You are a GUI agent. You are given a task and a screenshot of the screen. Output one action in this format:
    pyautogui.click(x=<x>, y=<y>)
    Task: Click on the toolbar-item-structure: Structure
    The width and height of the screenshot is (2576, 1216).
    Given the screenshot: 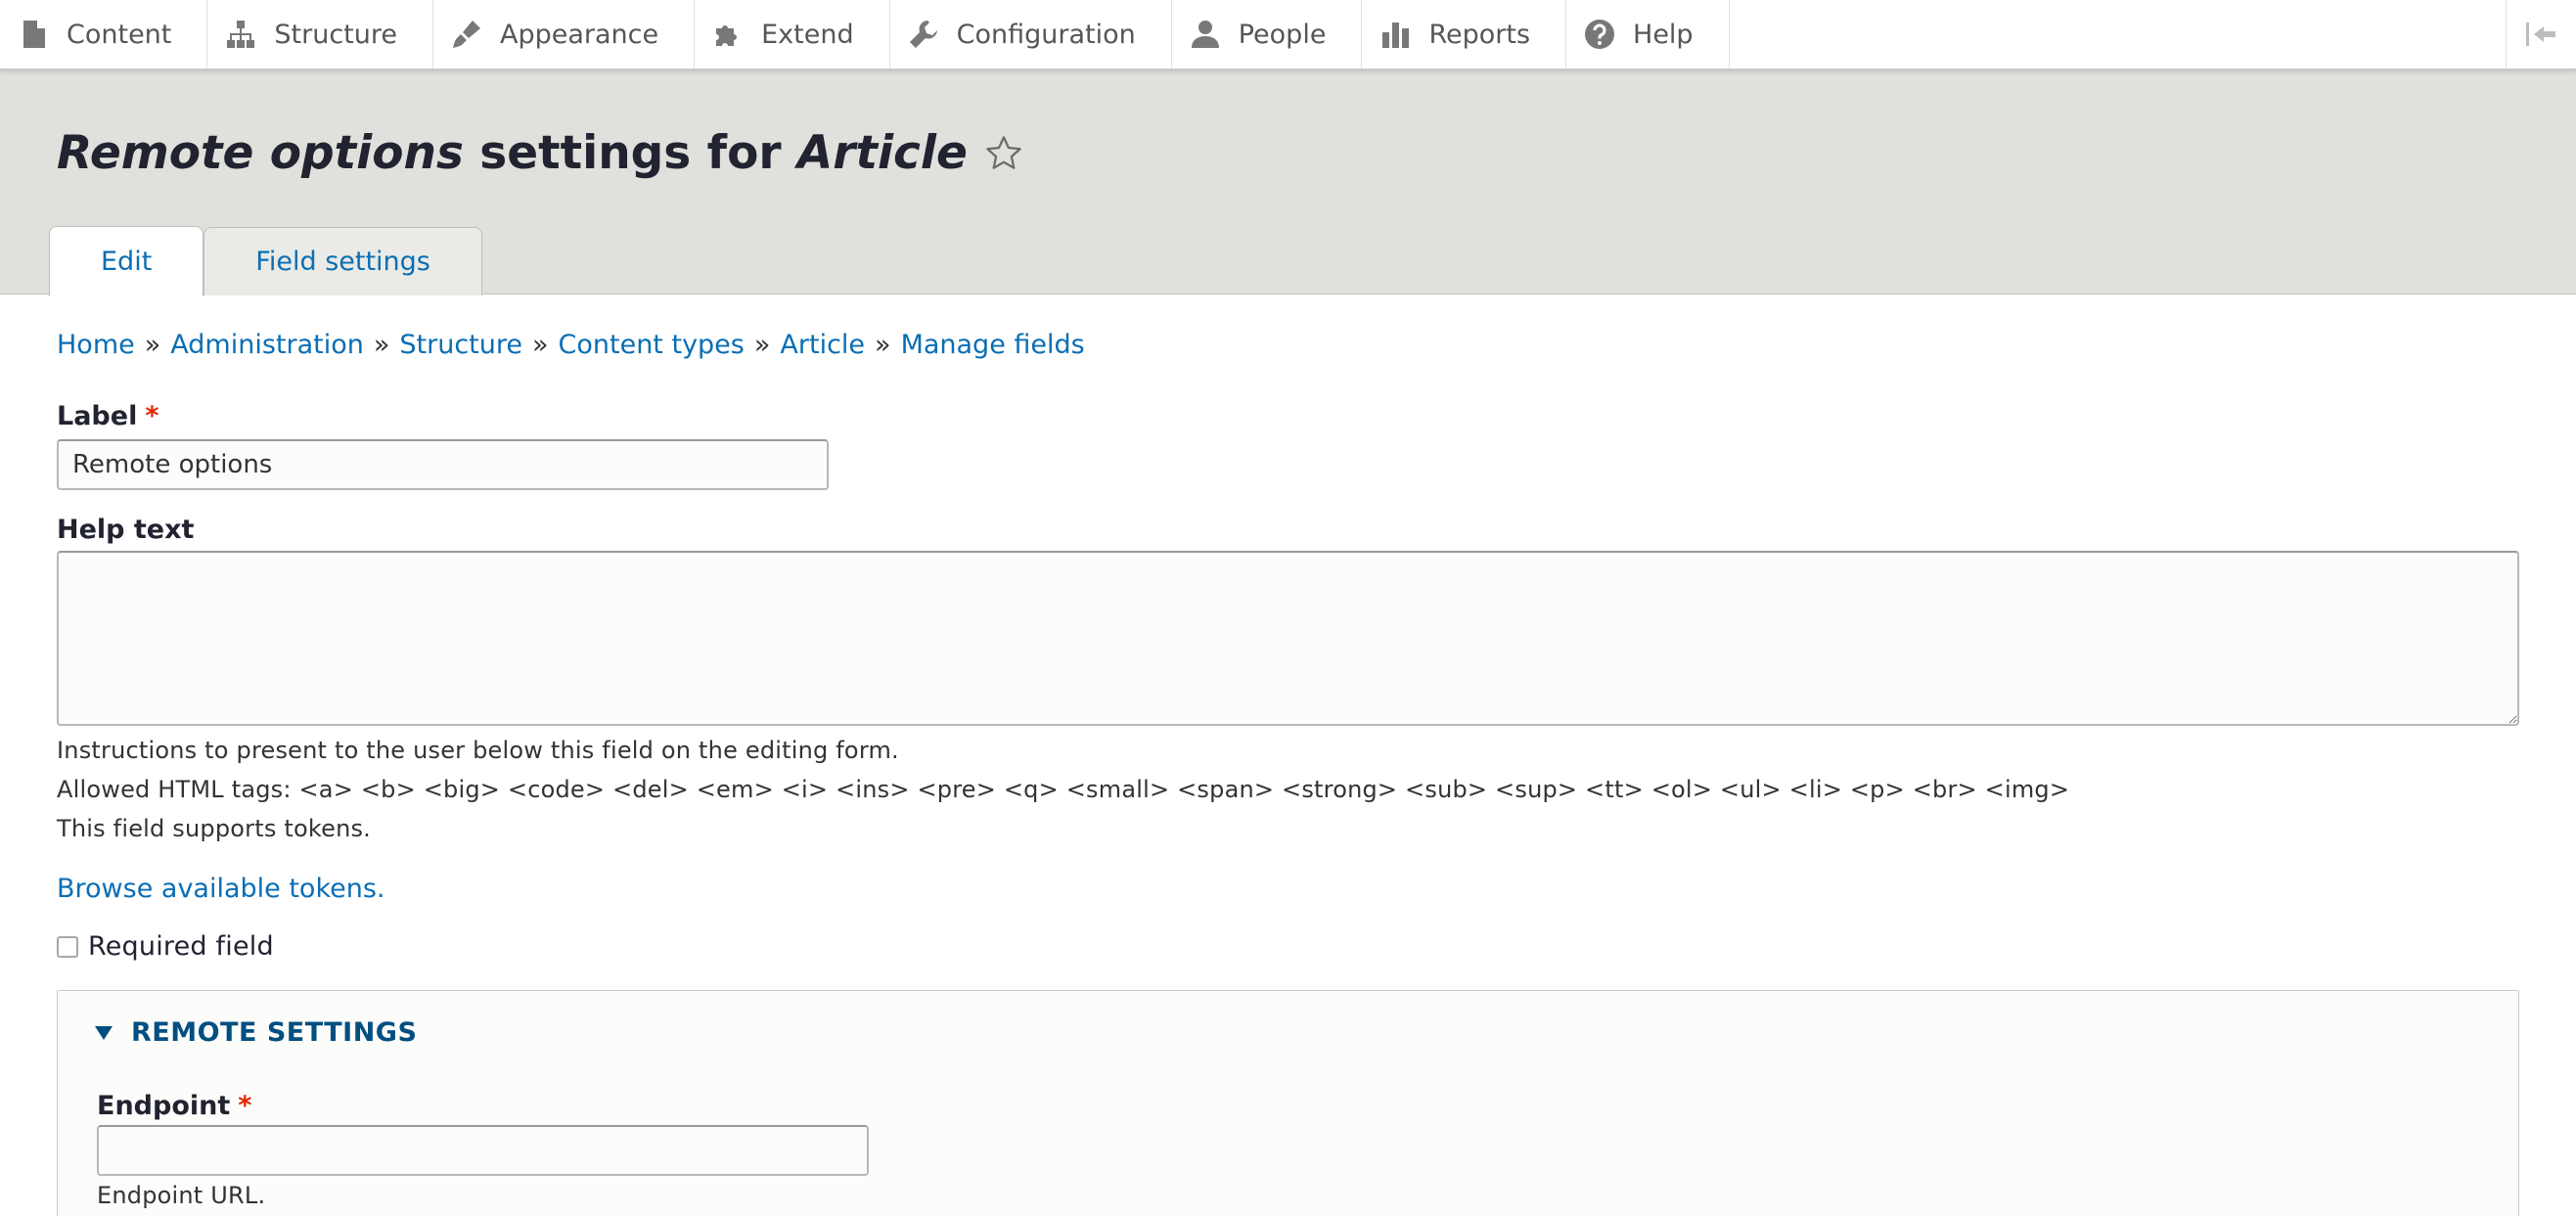 What is the action you would take?
    pyautogui.click(x=320, y=34)
    